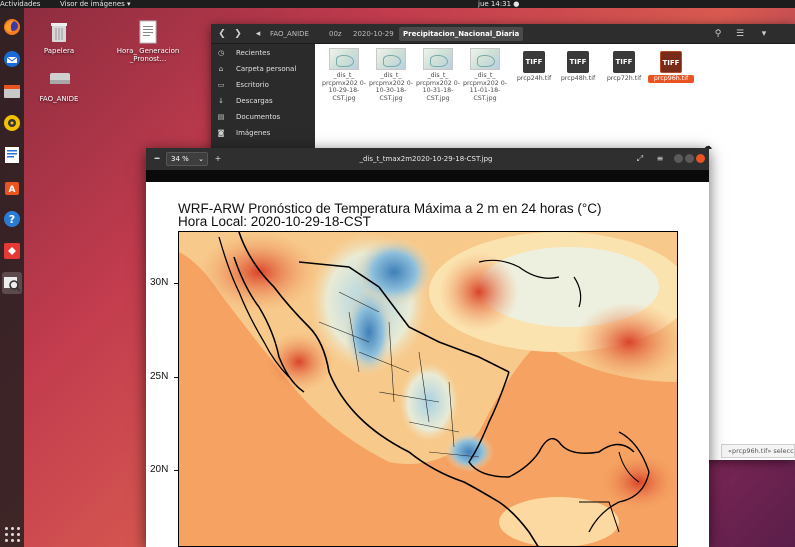 The height and width of the screenshot is (547, 795). I want to click on image-viewer-icon, so click(12, 283).